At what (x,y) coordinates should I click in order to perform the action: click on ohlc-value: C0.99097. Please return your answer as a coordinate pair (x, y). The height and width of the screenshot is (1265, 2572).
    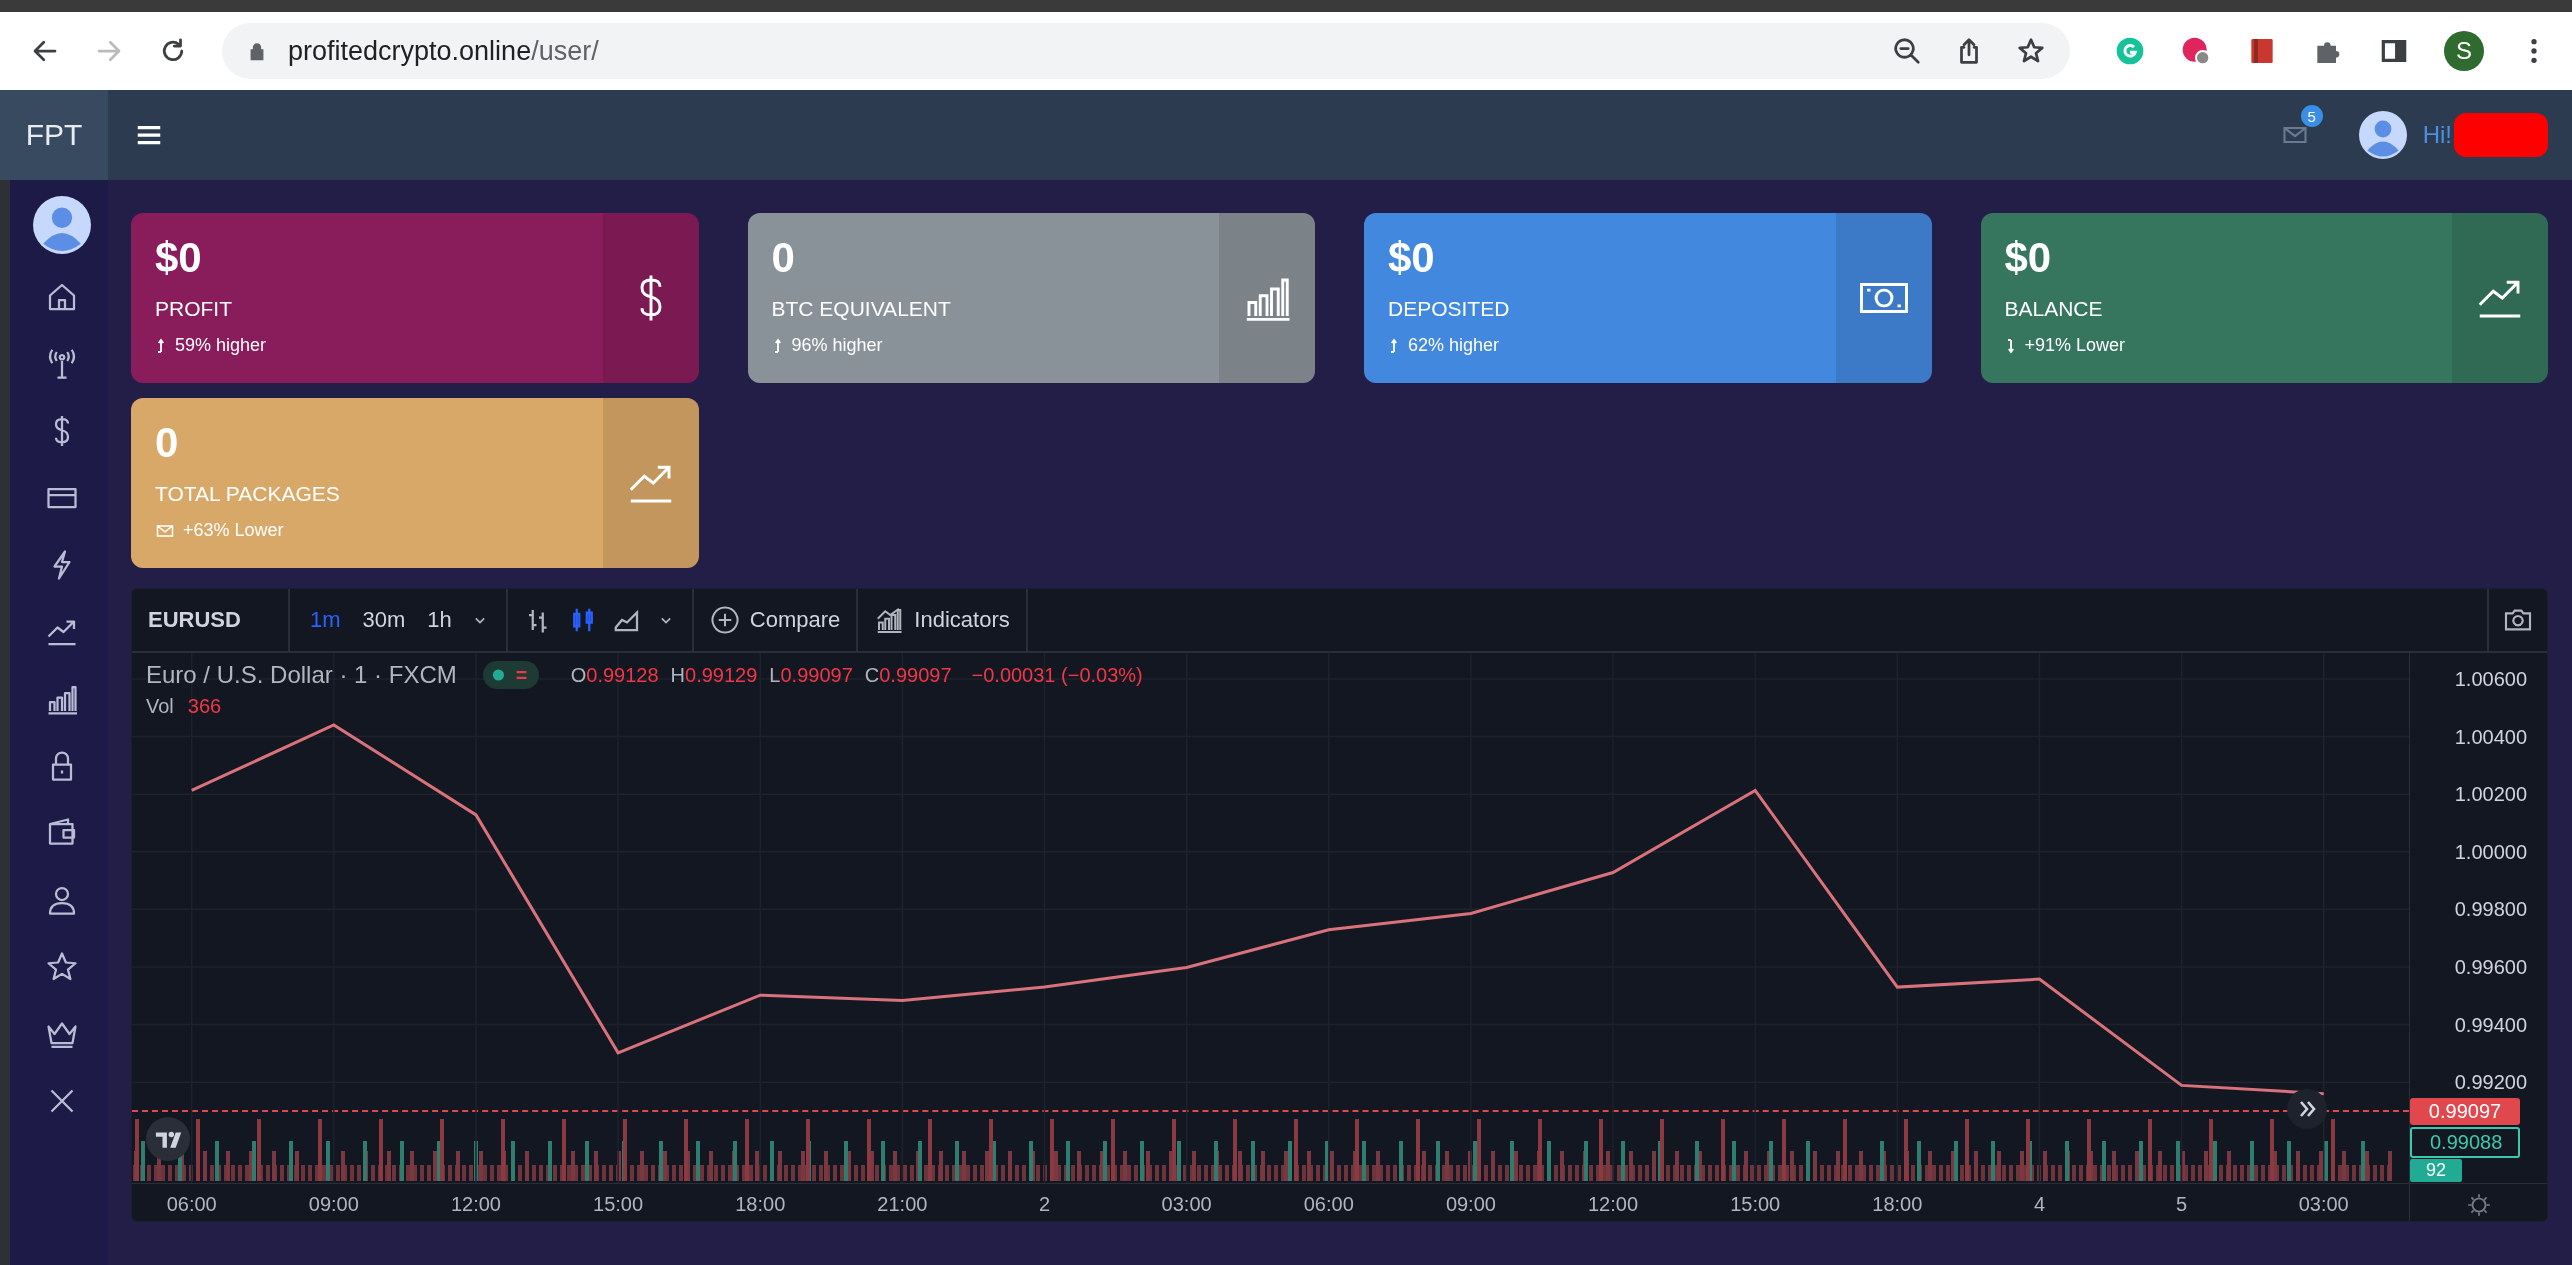
    Looking at the image, I should click on (908, 675).